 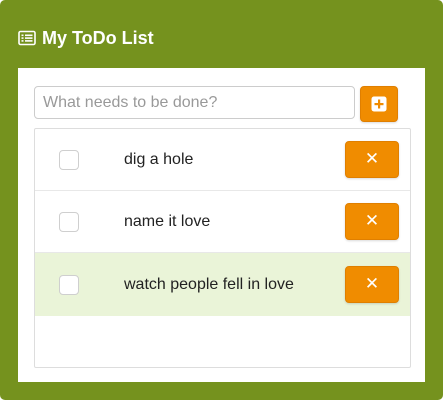 I want to click on panel-title: My ToDo List, so click(x=98, y=37).